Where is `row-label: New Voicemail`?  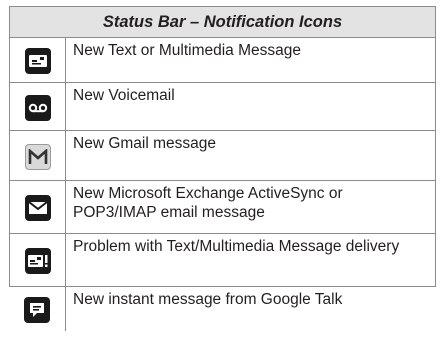 row-label: New Voicemail is located at coordinates (251, 106).